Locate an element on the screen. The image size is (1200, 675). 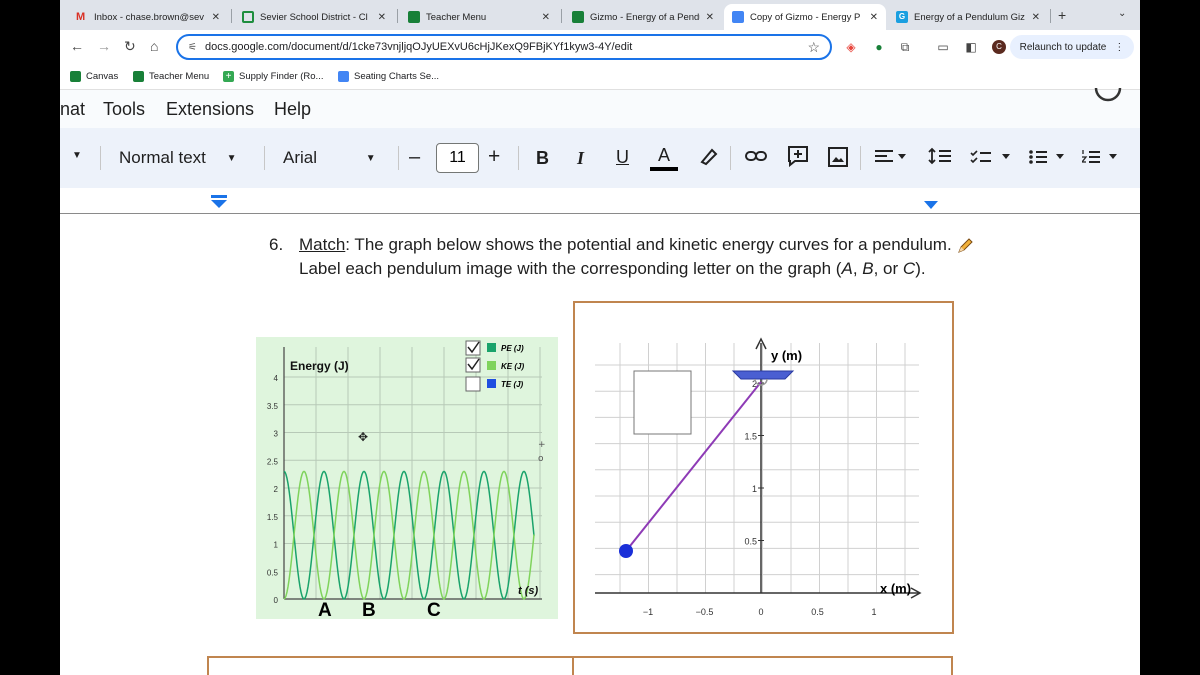
bookmark-canvas: Canvas is located at coordinates (94, 76).